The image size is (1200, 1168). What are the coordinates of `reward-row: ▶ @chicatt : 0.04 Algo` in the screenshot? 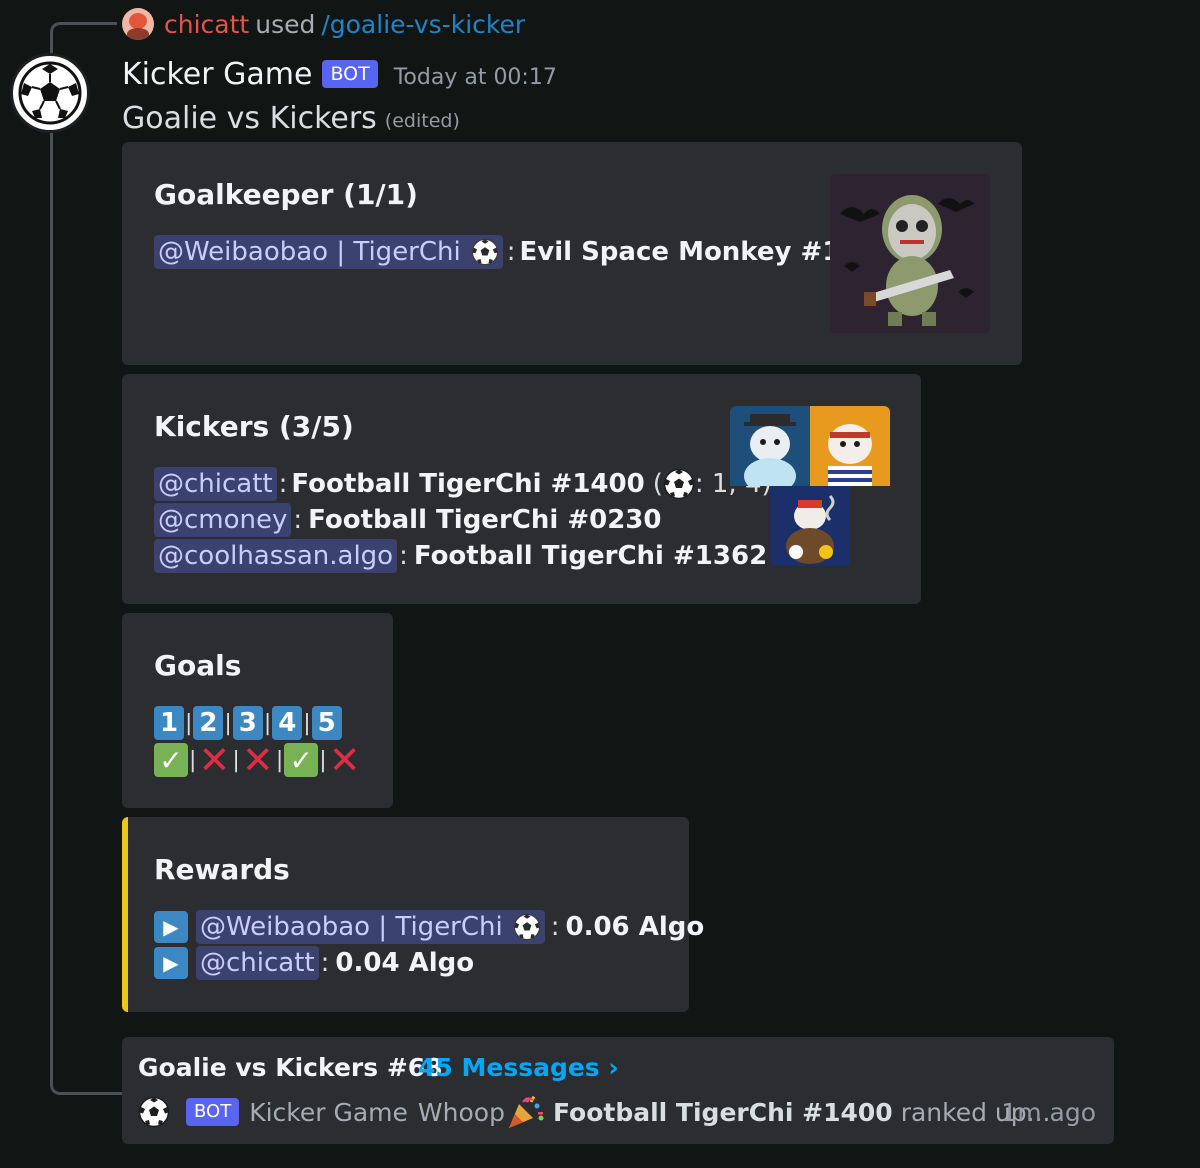 It's located at (314, 963).